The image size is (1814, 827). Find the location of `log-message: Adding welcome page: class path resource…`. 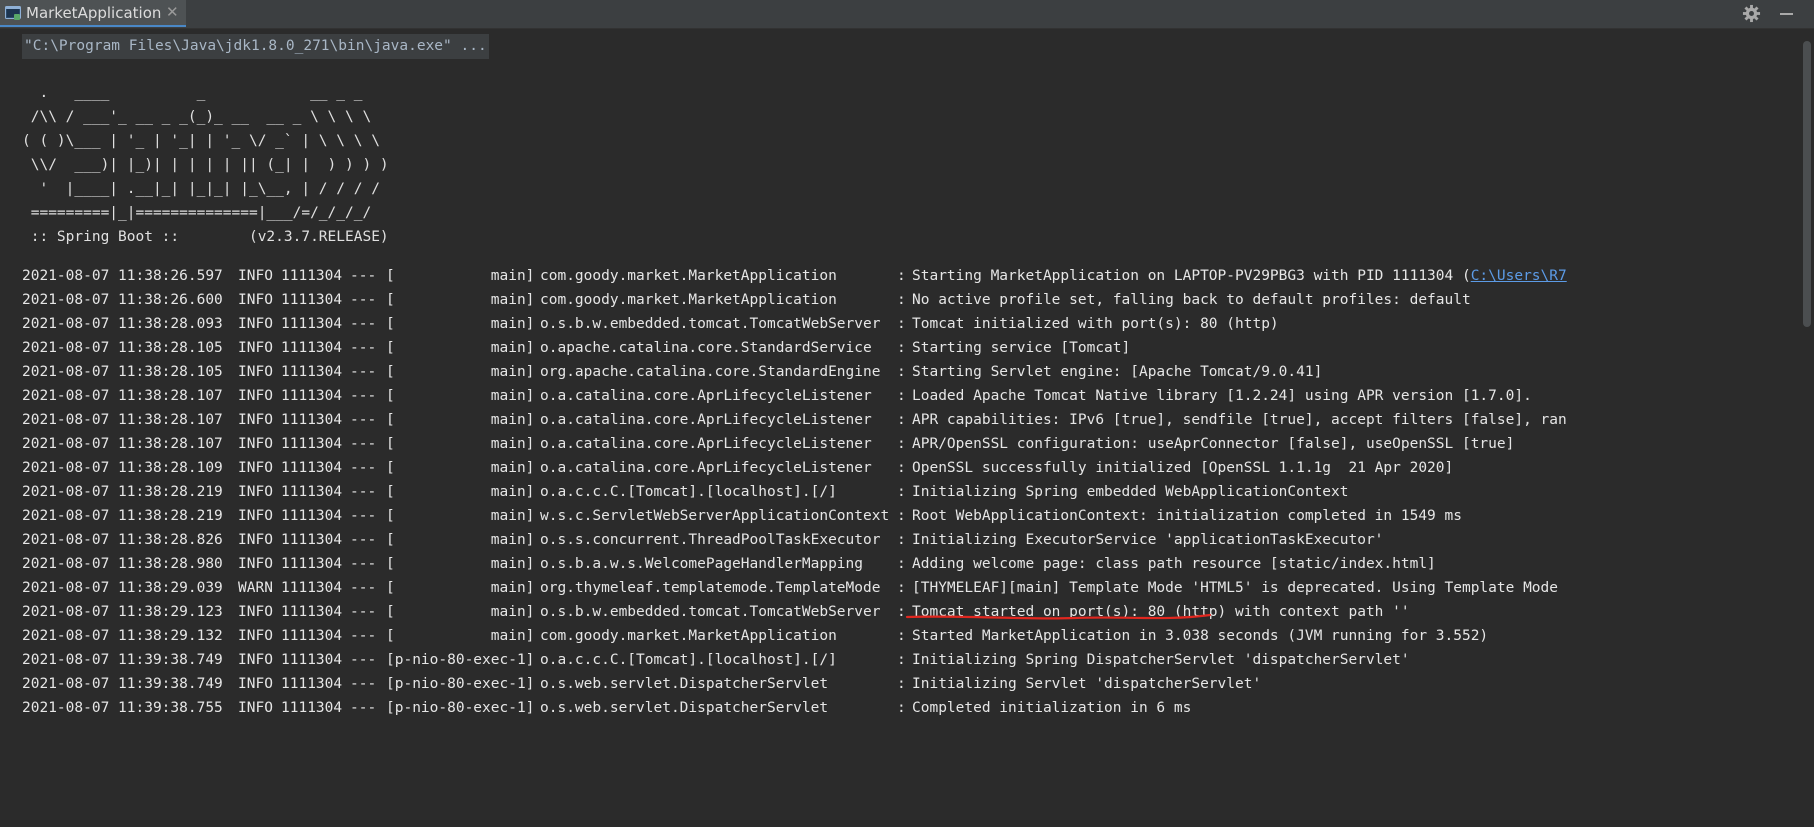

log-message: Adding welcome page: class path resource… is located at coordinates (1174, 564).